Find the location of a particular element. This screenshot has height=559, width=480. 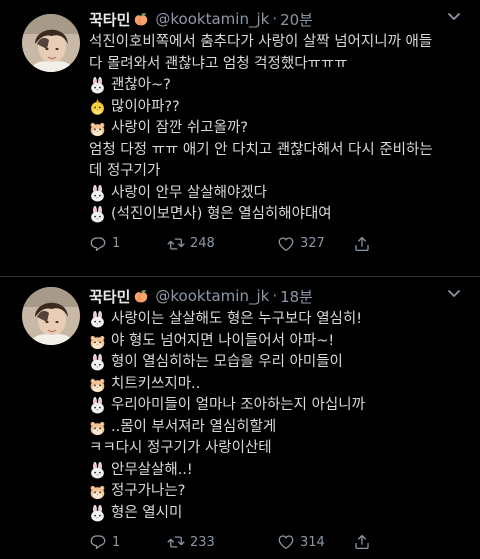

tweet-line: 형은 열시미 is located at coordinates (279, 514).